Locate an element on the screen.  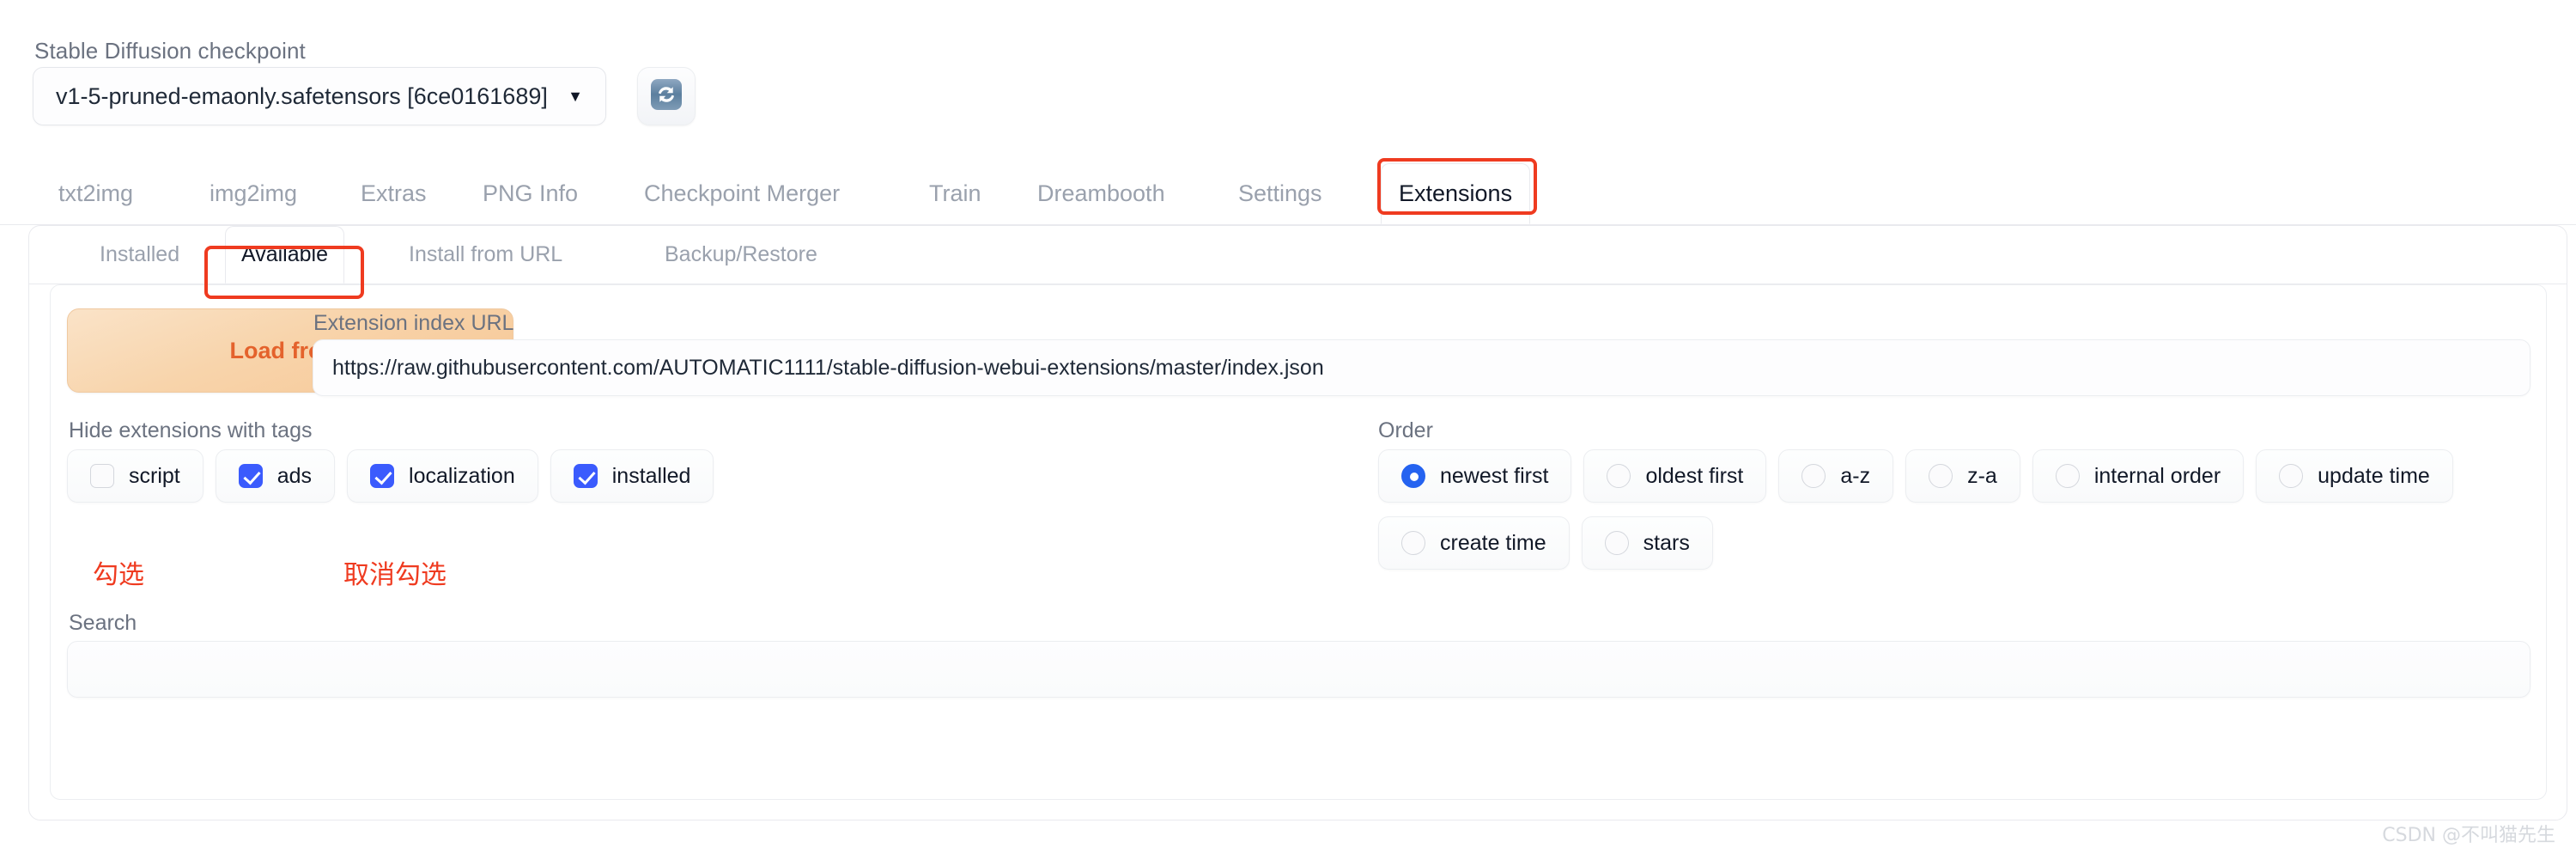
tab-label: Checkpoint Merger is located at coordinates (742, 193).